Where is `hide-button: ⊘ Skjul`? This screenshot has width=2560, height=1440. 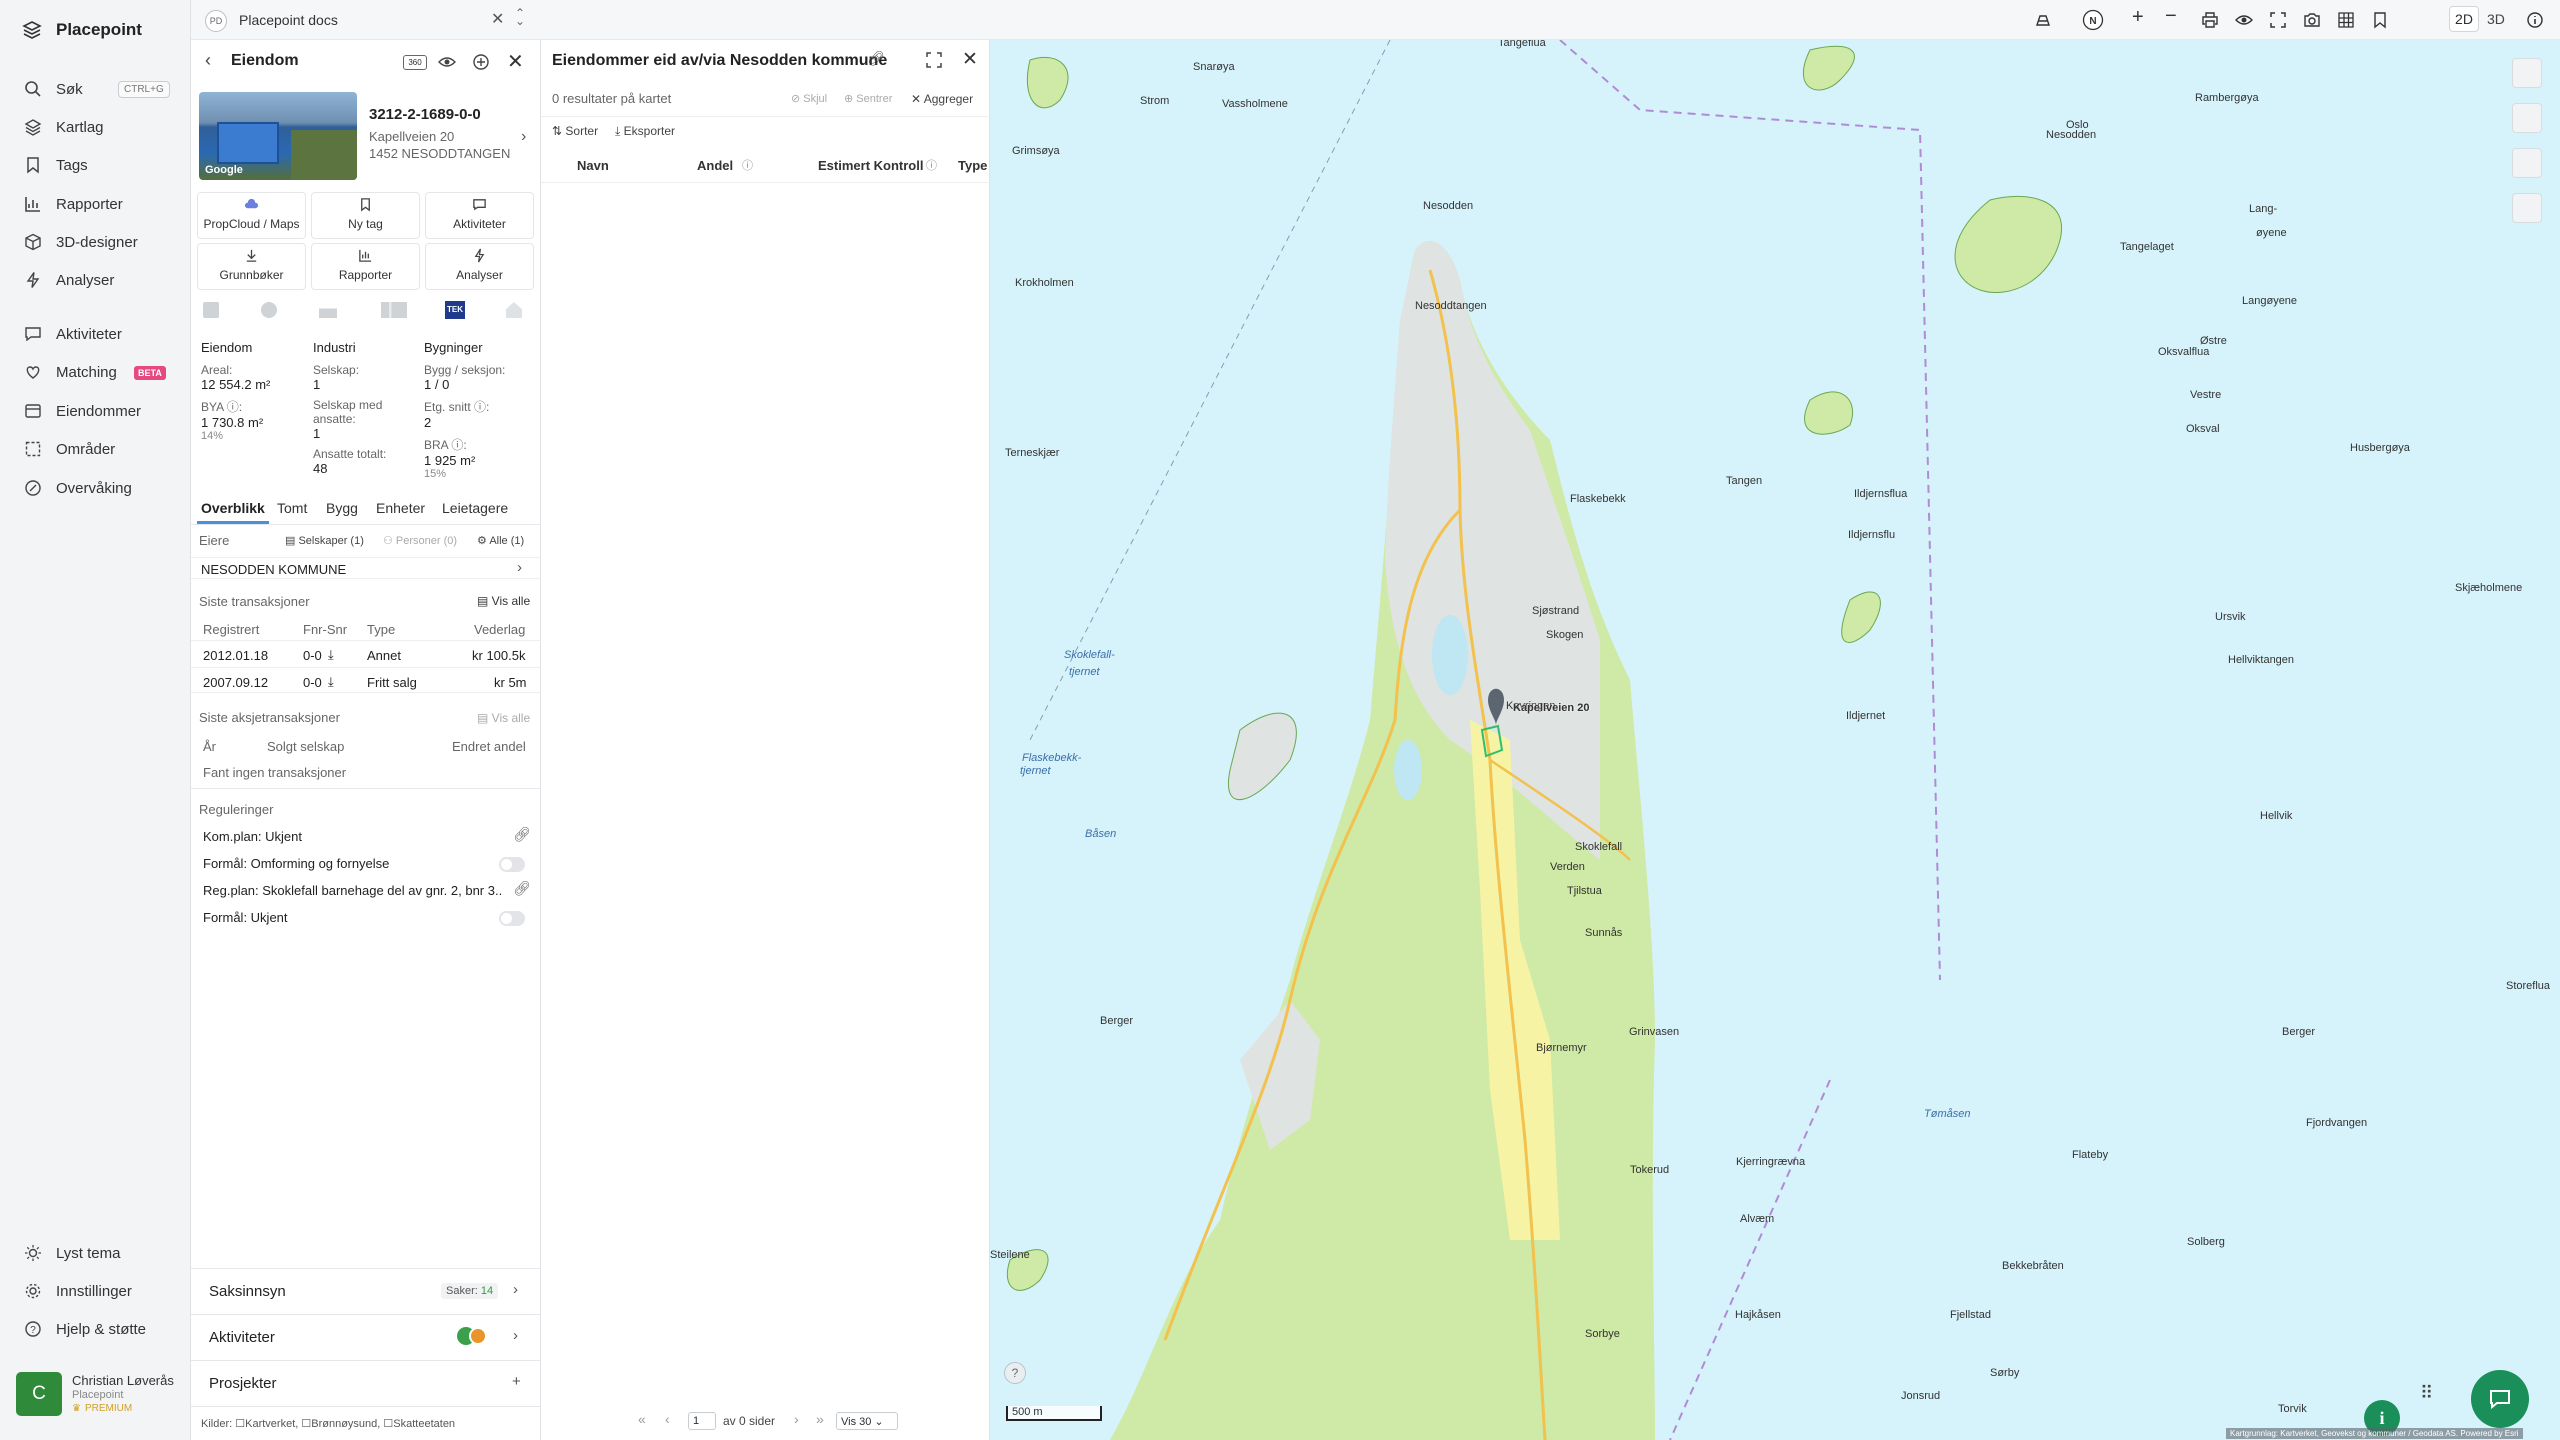
hide-button: ⊘ Skjul is located at coordinates (809, 98).